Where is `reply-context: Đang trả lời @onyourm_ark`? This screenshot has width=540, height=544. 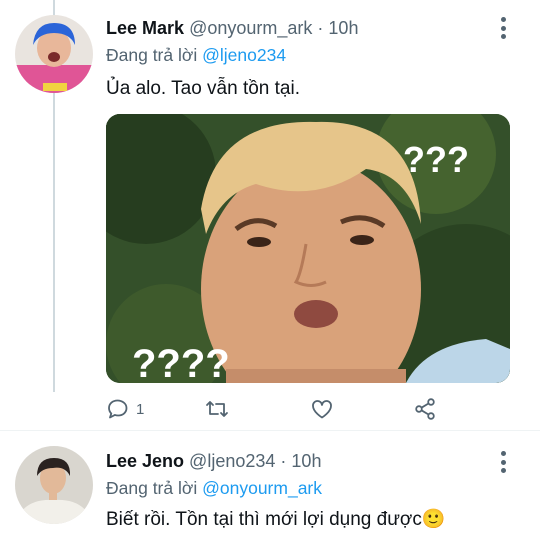 reply-context: Đang trả lời @onyourm_ark is located at coordinates (214, 488).